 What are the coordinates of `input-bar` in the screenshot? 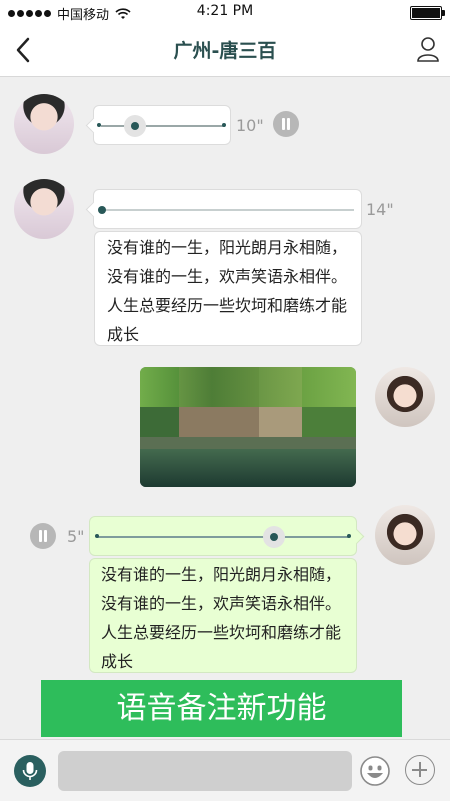 It's located at (225, 770).